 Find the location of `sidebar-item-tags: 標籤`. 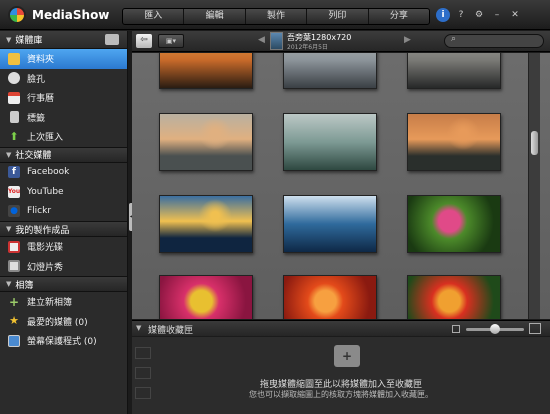

sidebar-item-tags: 標籤 is located at coordinates (63, 118).